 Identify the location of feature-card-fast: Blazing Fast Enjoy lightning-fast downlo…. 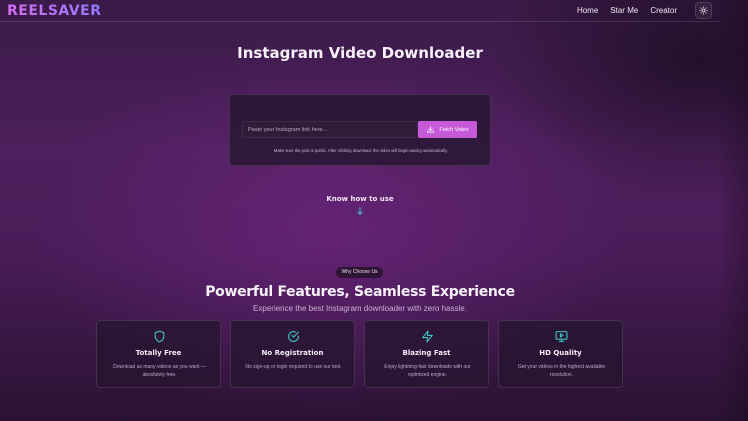
(426, 354).